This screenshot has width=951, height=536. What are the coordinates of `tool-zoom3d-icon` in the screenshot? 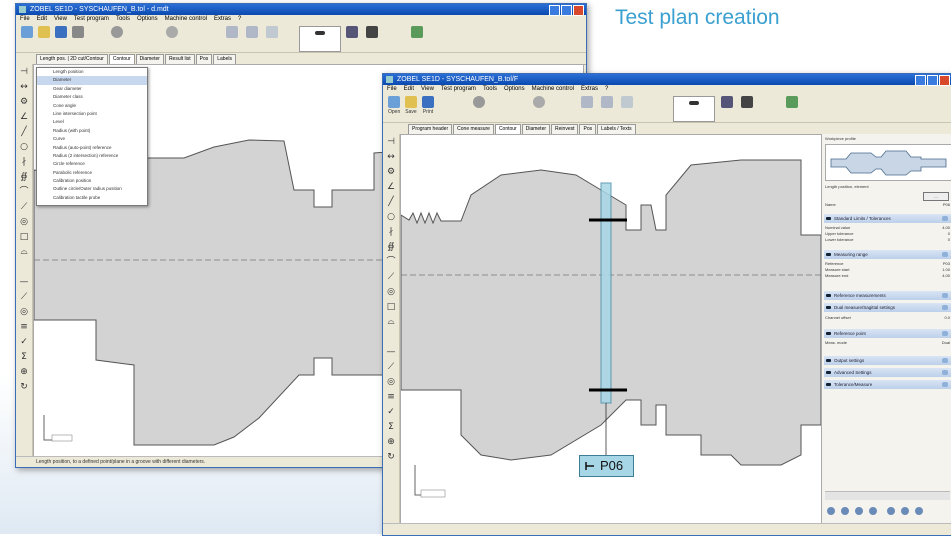 It's located at (627, 108).